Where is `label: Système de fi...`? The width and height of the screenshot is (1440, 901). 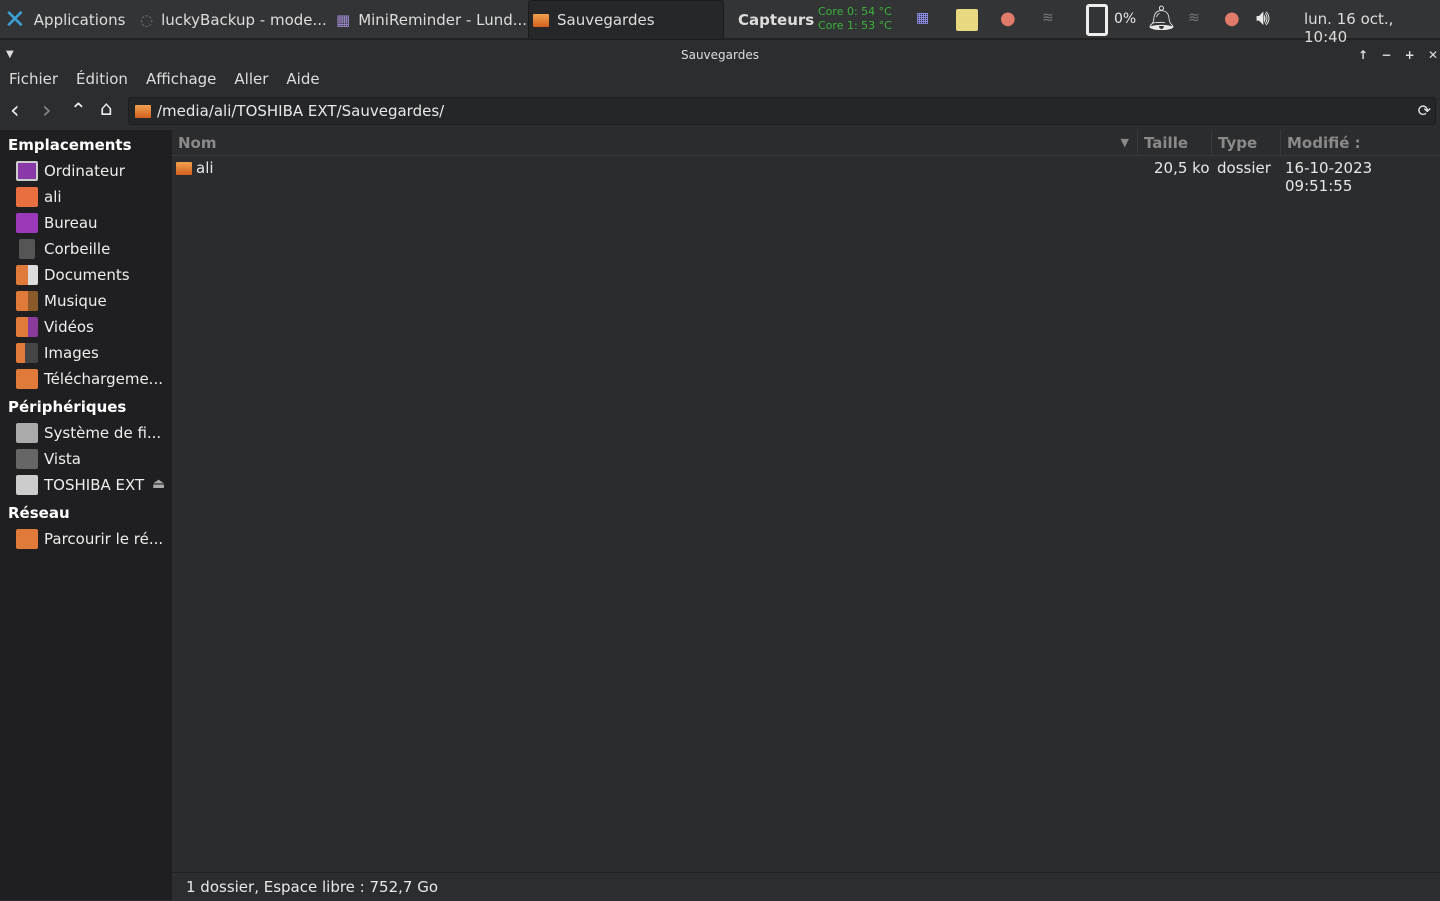
label: Système de fi... is located at coordinates (103, 433).